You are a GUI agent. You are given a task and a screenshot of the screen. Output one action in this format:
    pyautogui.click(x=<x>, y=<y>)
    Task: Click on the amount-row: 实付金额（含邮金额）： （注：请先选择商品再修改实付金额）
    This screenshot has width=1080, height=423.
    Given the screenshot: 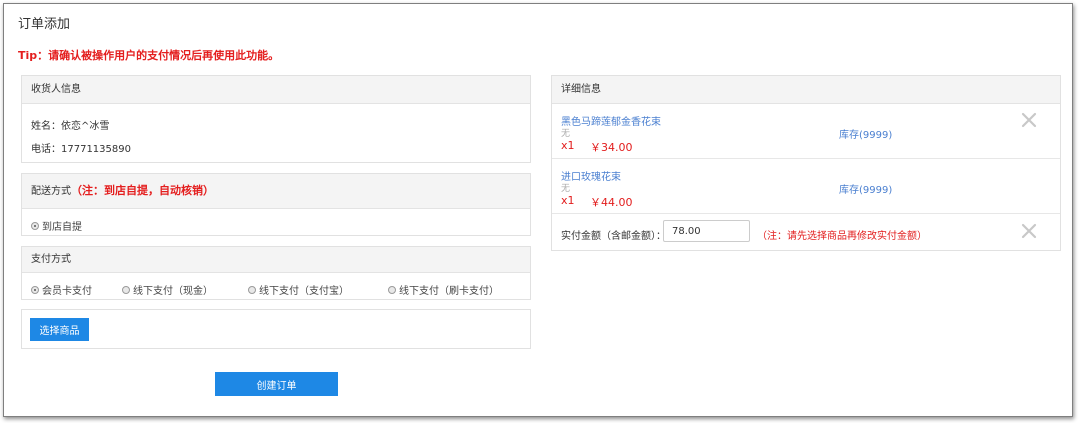 What is the action you would take?
    pyautogui.click(x=806, y=232)
    